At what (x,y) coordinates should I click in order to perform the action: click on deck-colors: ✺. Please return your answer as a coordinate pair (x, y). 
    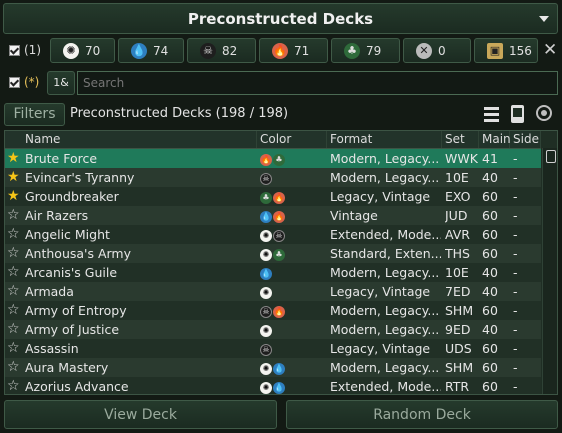
    Looking at the image, I should click on (293, 291).